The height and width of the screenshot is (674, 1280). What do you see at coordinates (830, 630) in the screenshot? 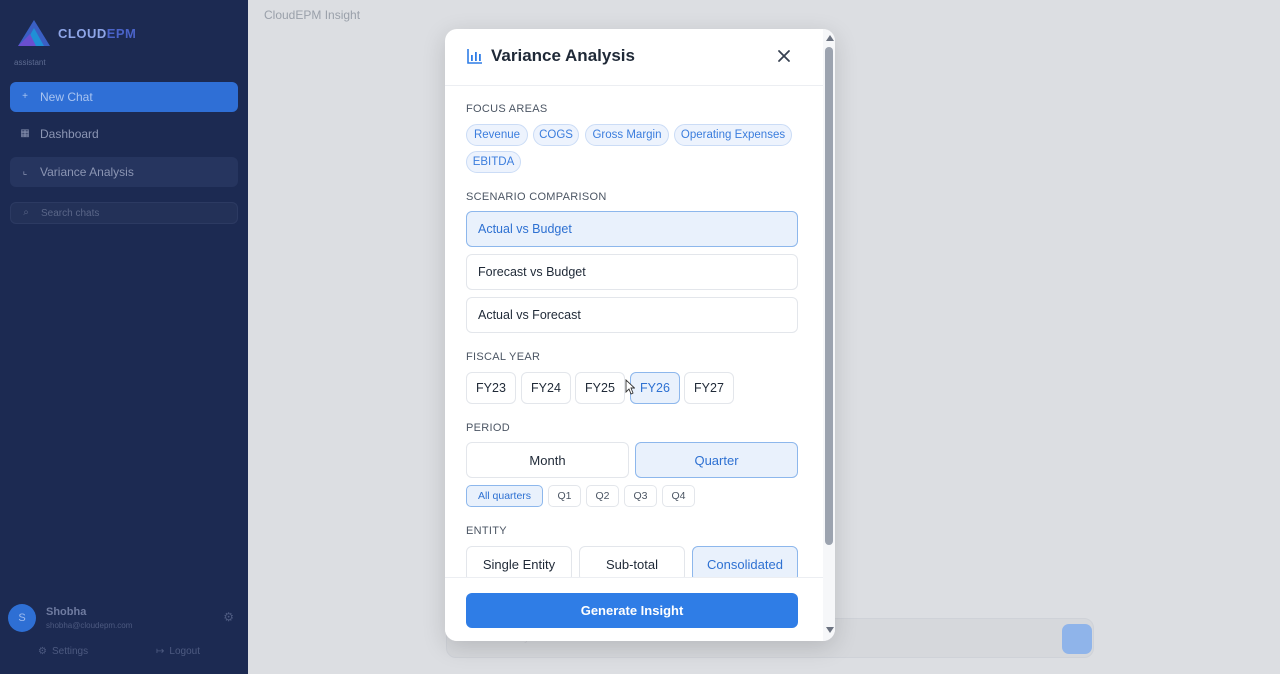
I see `scroll-down-arrow-icon` at bounding box center [830, 630].